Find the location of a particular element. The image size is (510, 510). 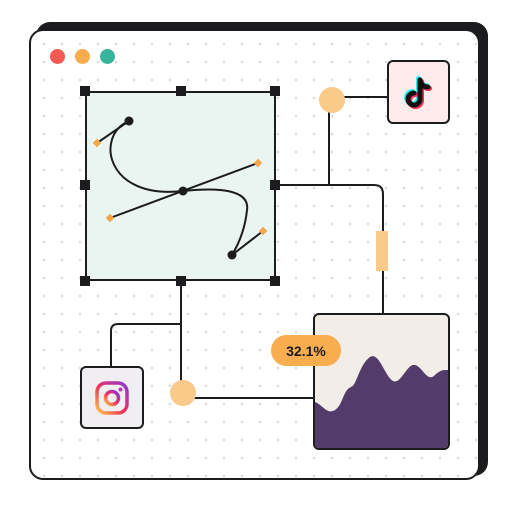

tiktok-card is located at coordinates (418, 92).